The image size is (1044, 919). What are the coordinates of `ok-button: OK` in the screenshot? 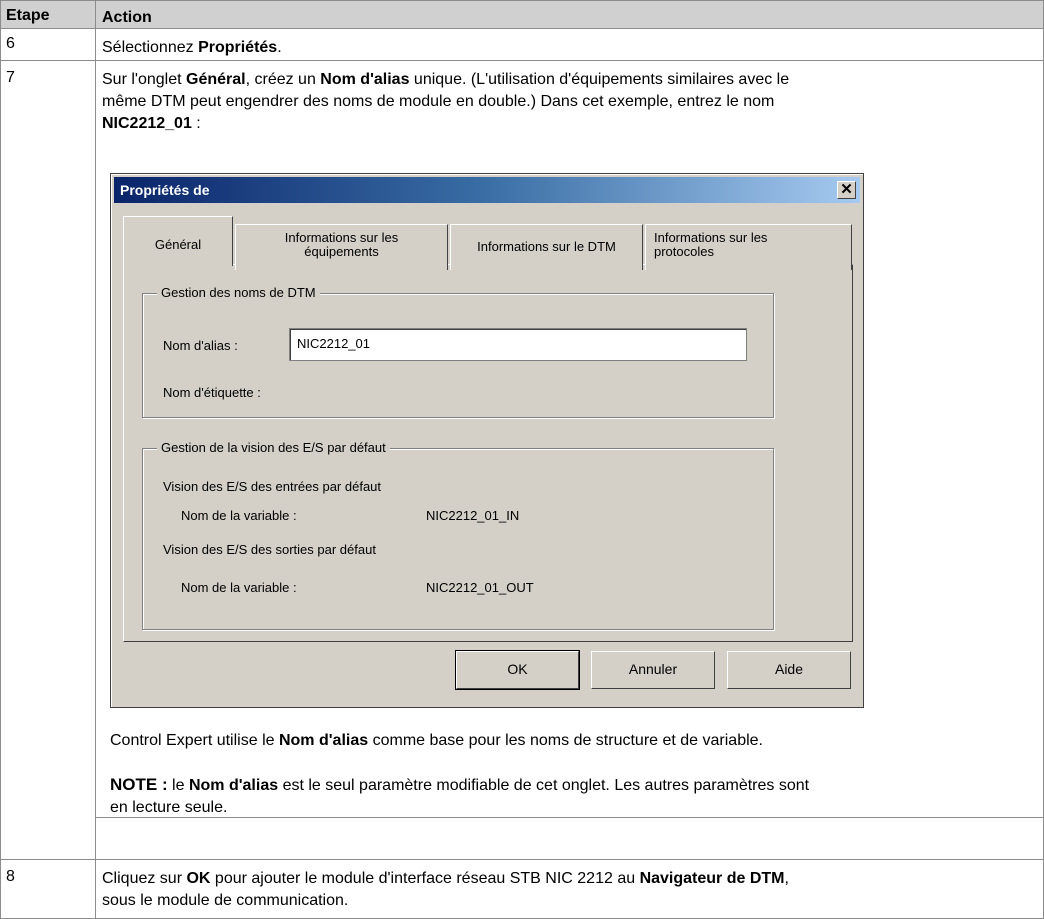 It's located at (517, 670).